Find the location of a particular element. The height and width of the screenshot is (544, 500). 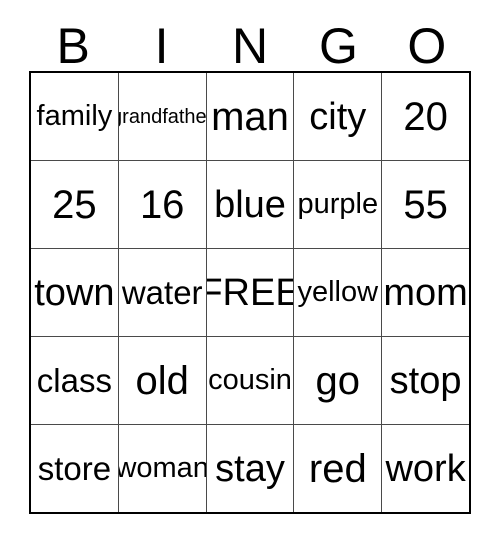

bingo-cell: 25 is located at coordinates (75, 204).